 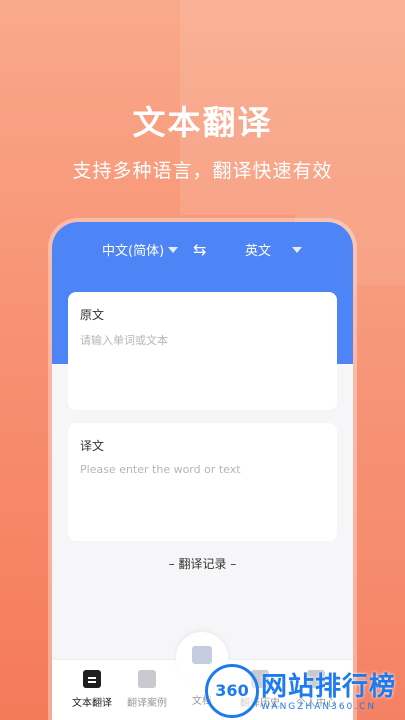 What do you see at coordinates (133, 251) in the screenshot?
I see `source-language-label: 中文(简体)` at bounding box center [133, 251].